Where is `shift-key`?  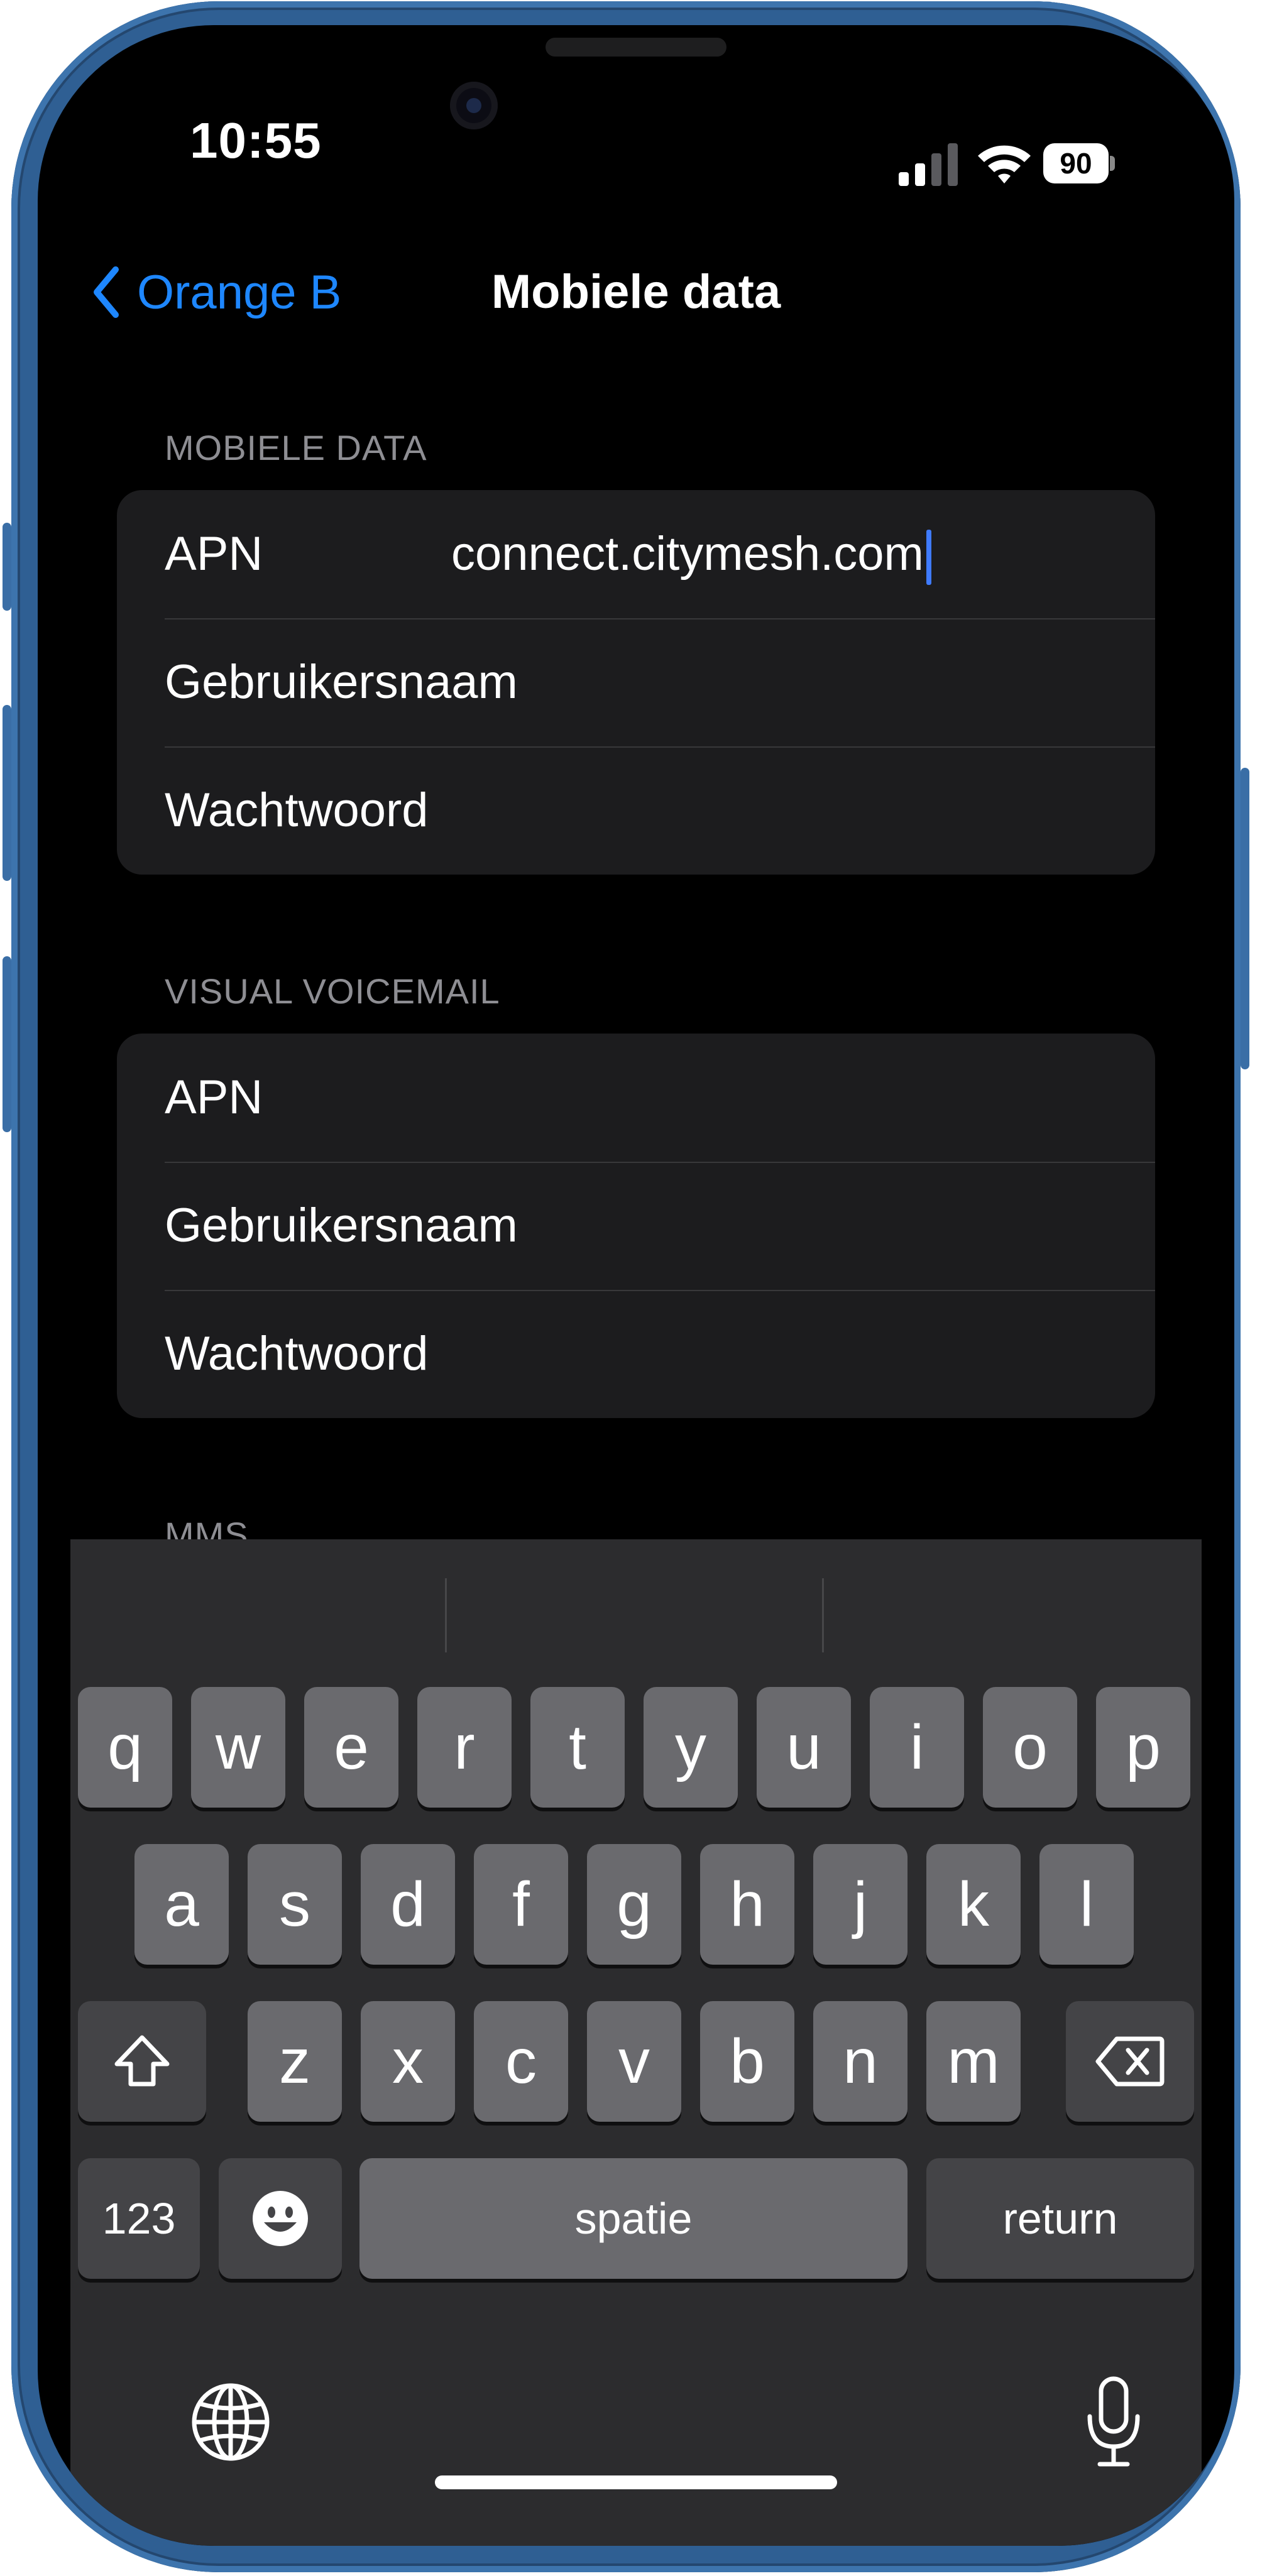
shift-key is located at coordinates (142, 2062).